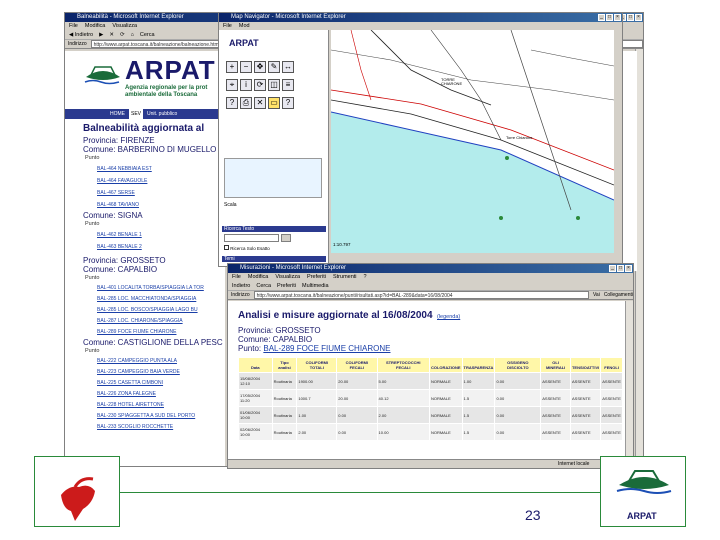 The height and width of the screenshot is (540, 720). What do you see at coordinates (365, 277) in the screenshot?
I see `results-menu-item: ?` at bounding box center [365, 277].